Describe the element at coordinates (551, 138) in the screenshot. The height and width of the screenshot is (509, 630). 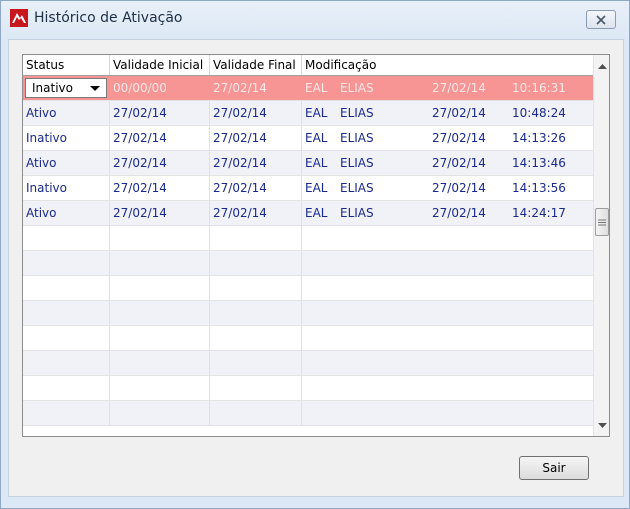
I see `cell-mod-time: 14:13:26` at that location.